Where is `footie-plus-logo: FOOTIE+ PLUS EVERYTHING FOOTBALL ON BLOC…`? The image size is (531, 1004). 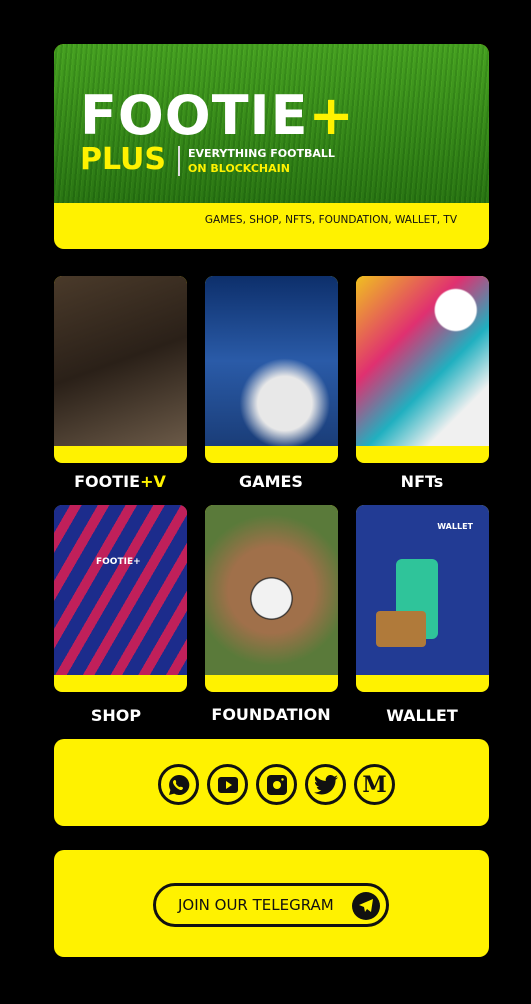 footie-plus-logo: FOOTIE+ PLUS EVERYTHING FOOTBALL ON BLOC… is located at coordinates (217, 133).